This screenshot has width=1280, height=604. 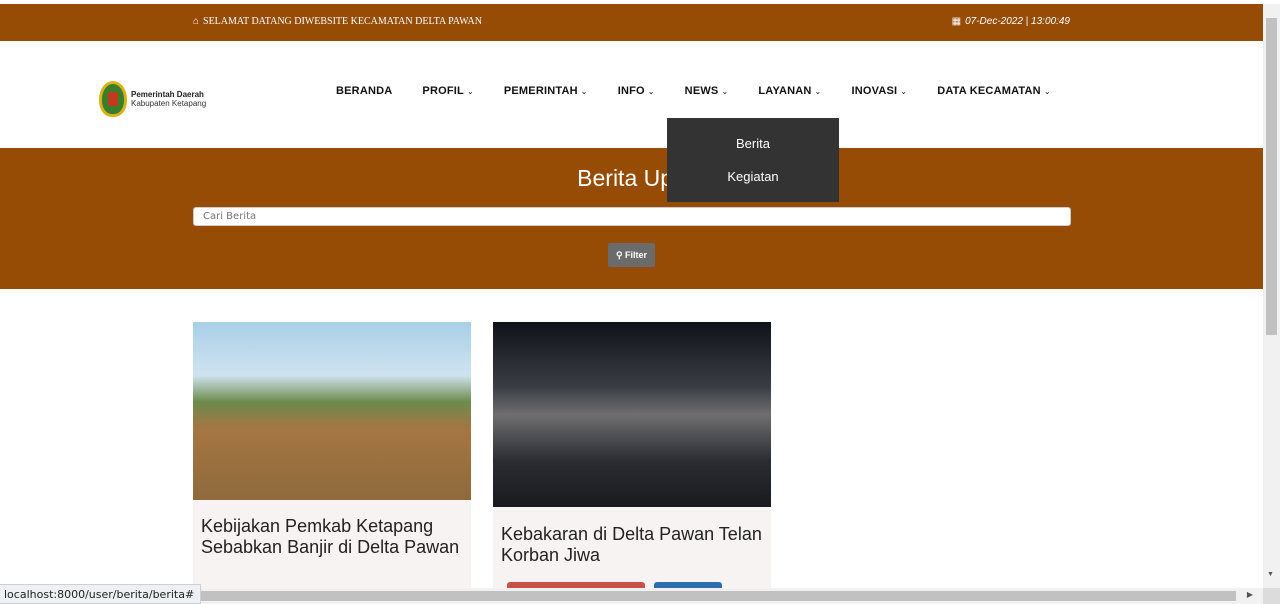 I want to click on dropdown-item-kegiatan: Kegiatan, so click(x=753, y=176).